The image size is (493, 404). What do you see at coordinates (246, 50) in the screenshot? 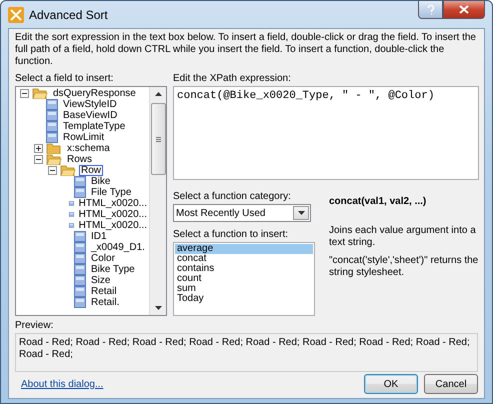
I see `instructions-text: Edit the sort expression in the text box below. To insert a field, double-click or drag the field. To insert the full path of a field, hold down CTRL while you insert the field. To insert a function, double-click the function.` at bounding box center [246, 50].